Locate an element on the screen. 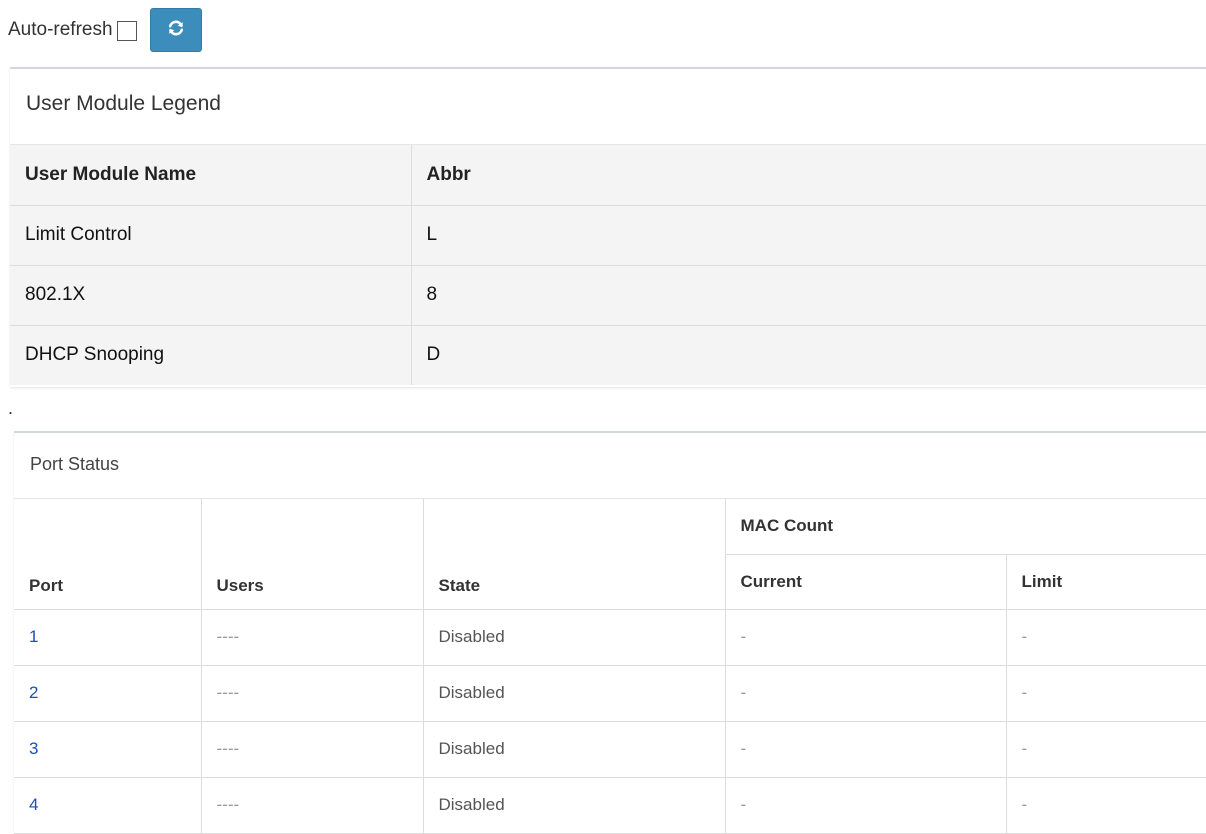 The image size is (1206, 834). table-row: 2 ---- Disabled - - is located at coordinates (610, 693).